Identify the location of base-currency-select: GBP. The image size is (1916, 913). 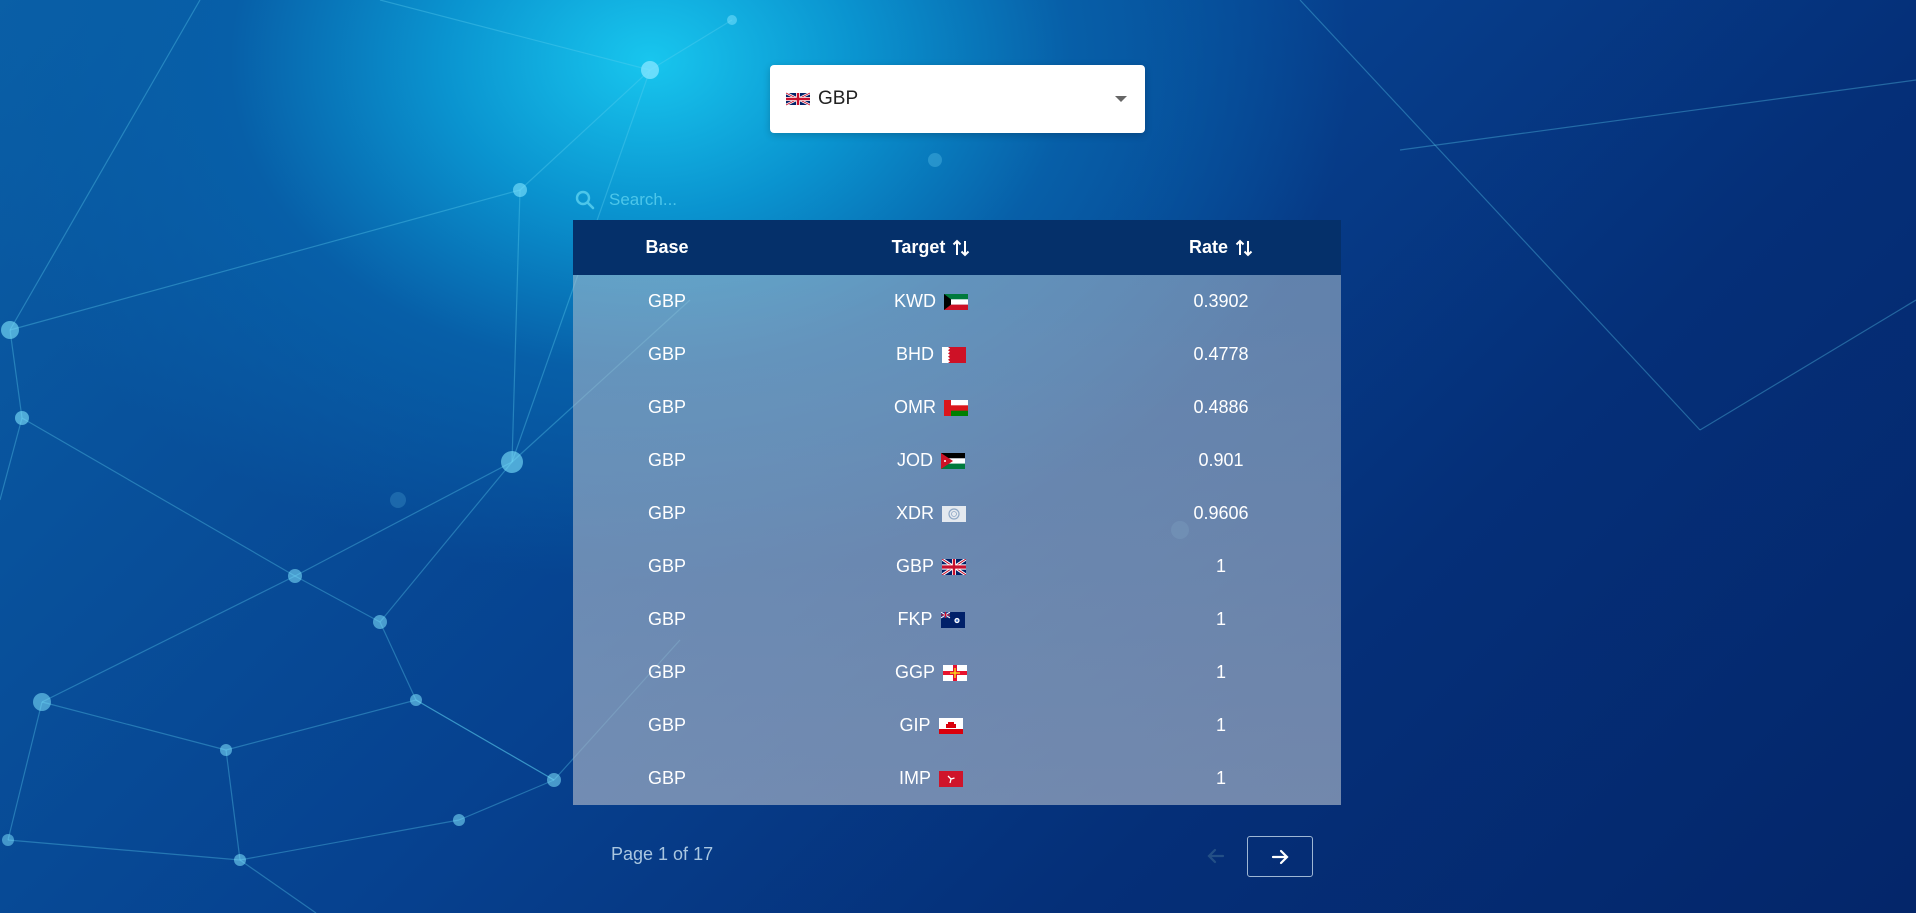
(957, 99).